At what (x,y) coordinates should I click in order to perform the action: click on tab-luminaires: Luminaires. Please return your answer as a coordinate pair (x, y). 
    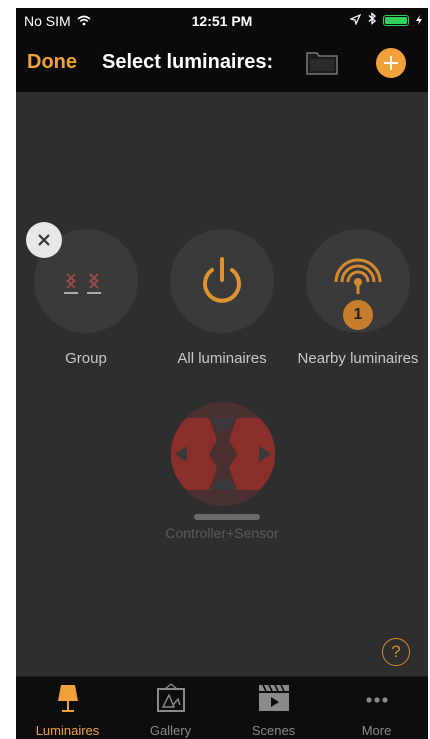
    Looking at the image, I should click on (67, 708).